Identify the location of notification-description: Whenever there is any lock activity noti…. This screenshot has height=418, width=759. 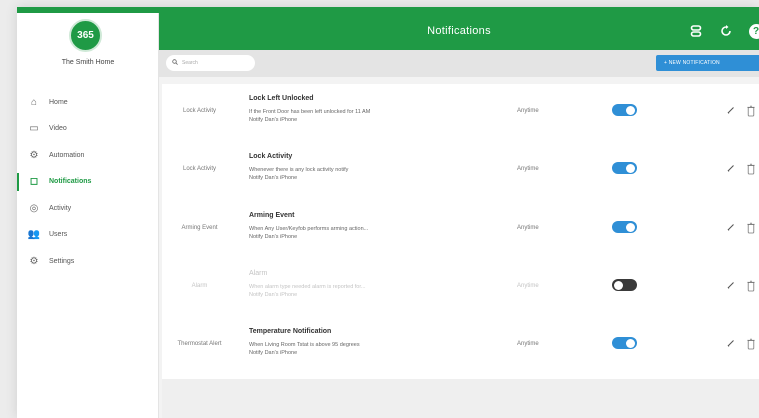
(298, 174).